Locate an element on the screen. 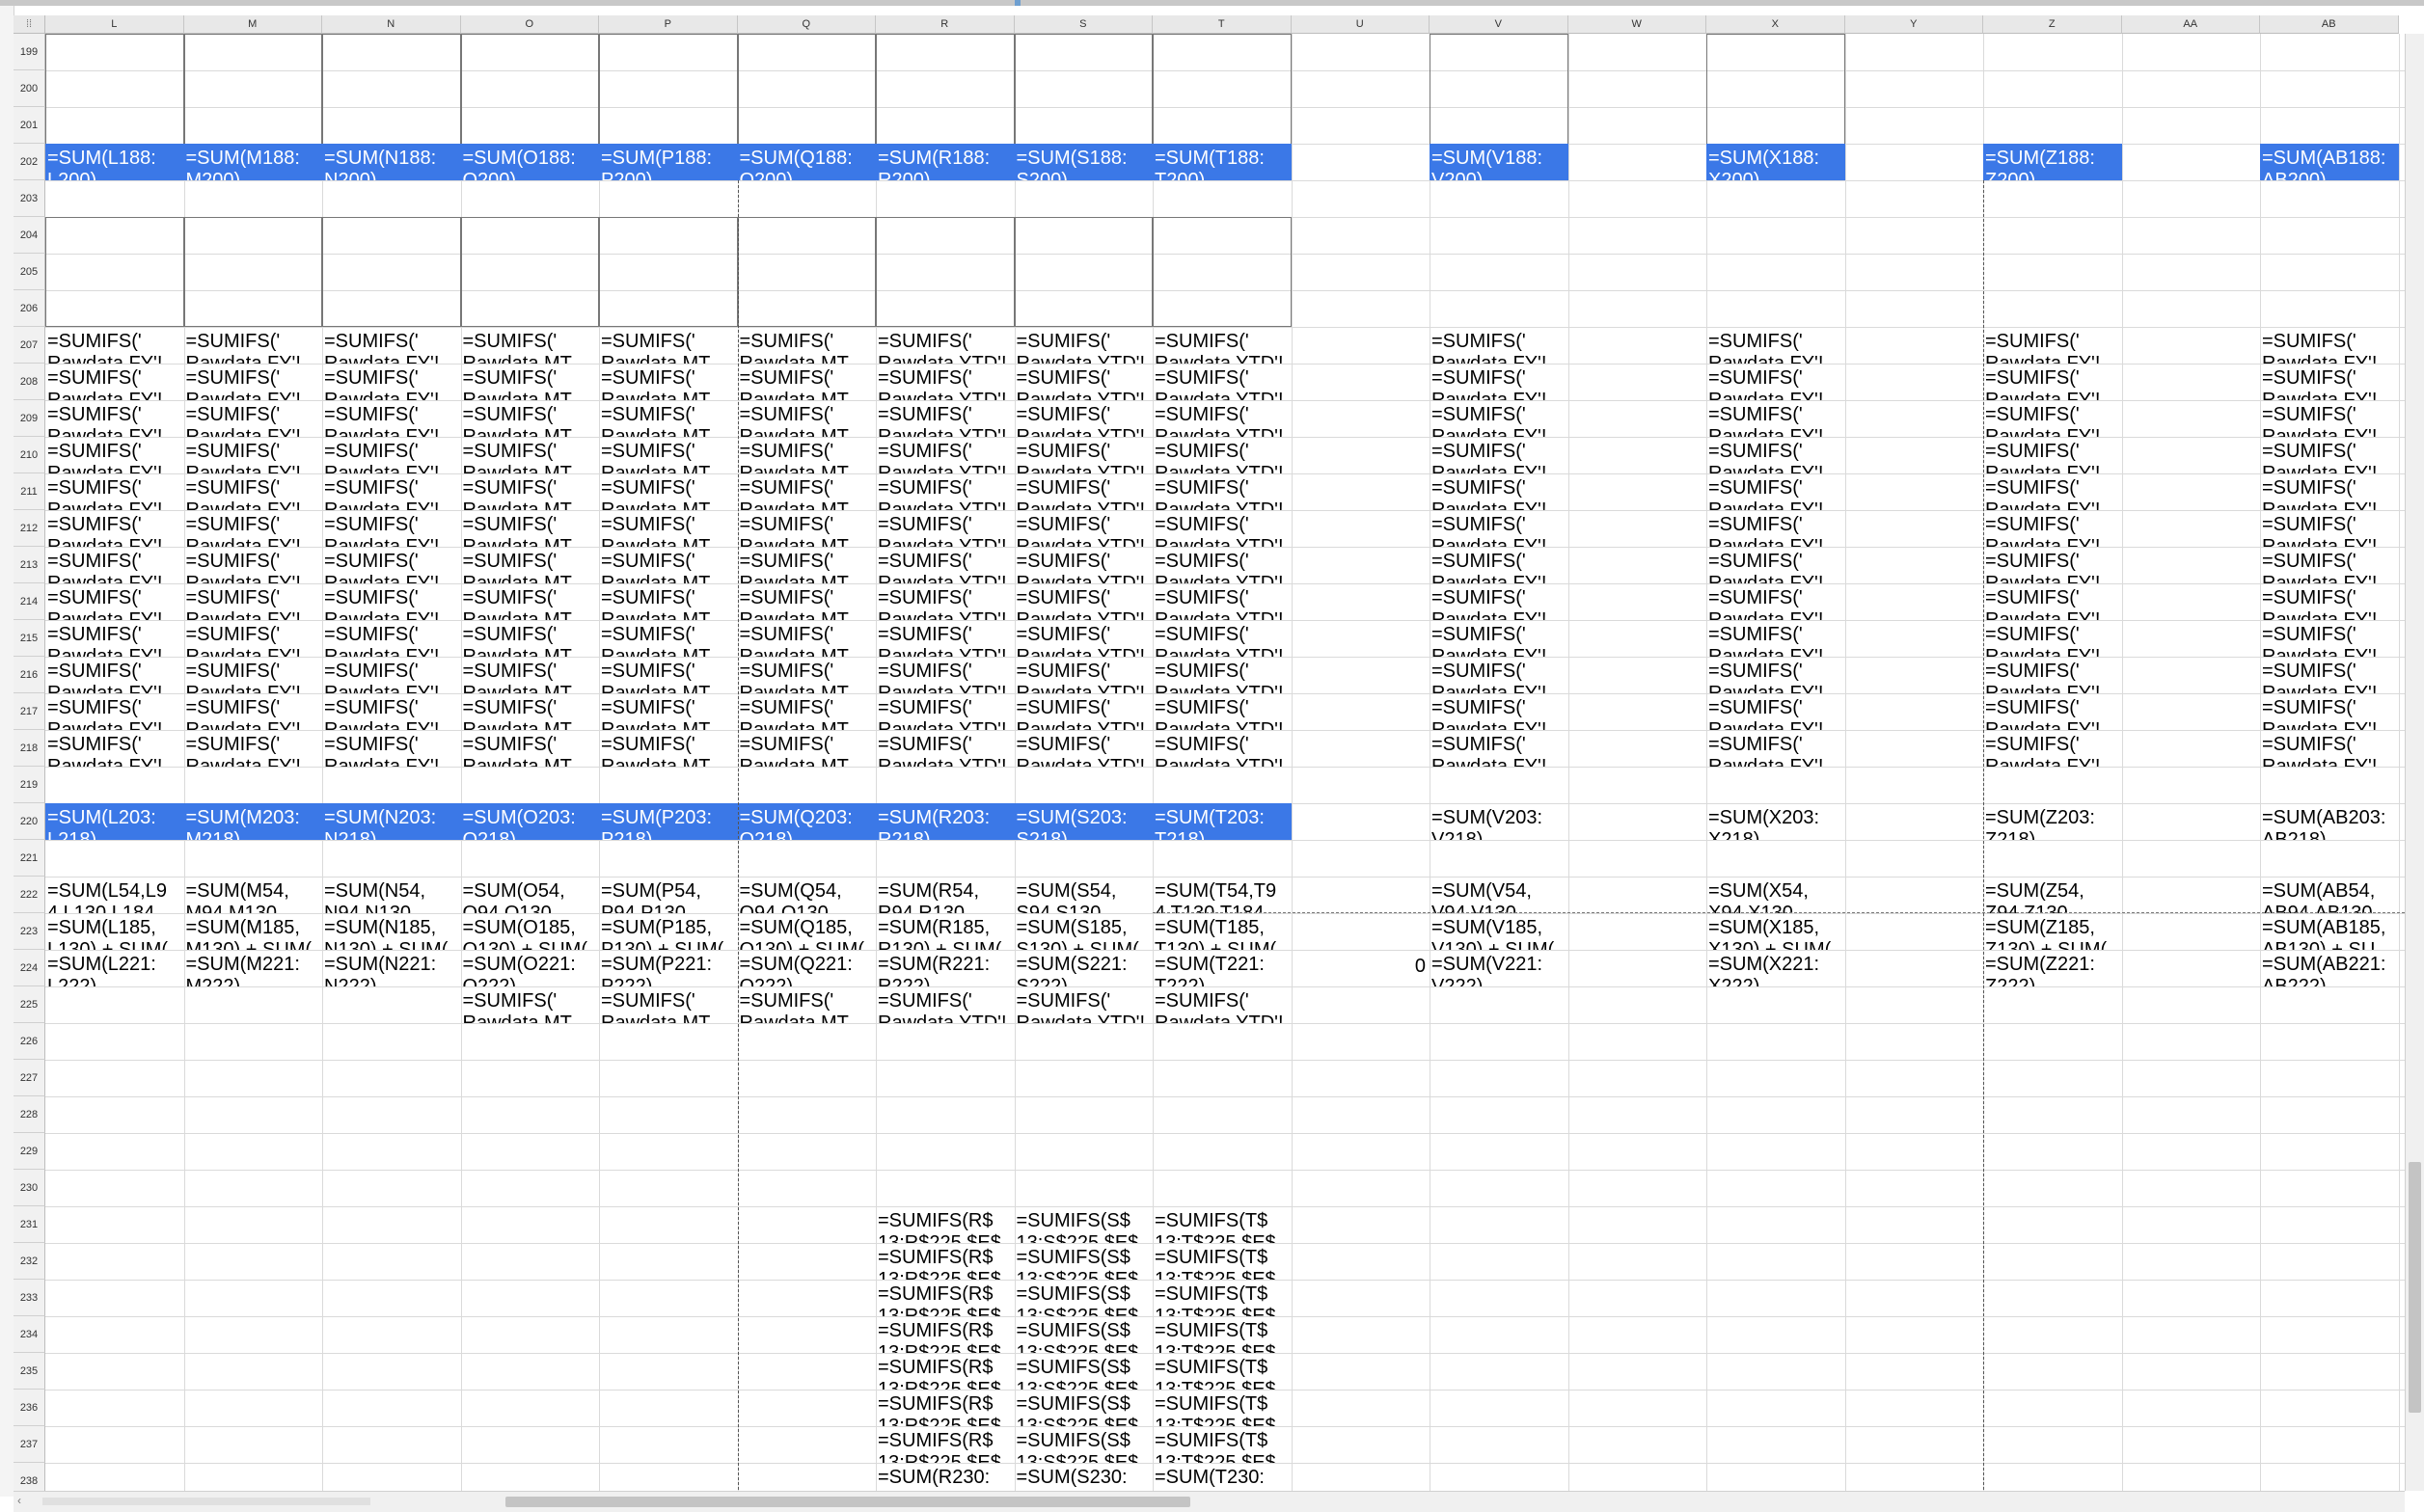 This screenshot has height=1512, width=2424. cell-o212: =SUMIFS(' Rawdata MT is located at coordinates (530, 528).